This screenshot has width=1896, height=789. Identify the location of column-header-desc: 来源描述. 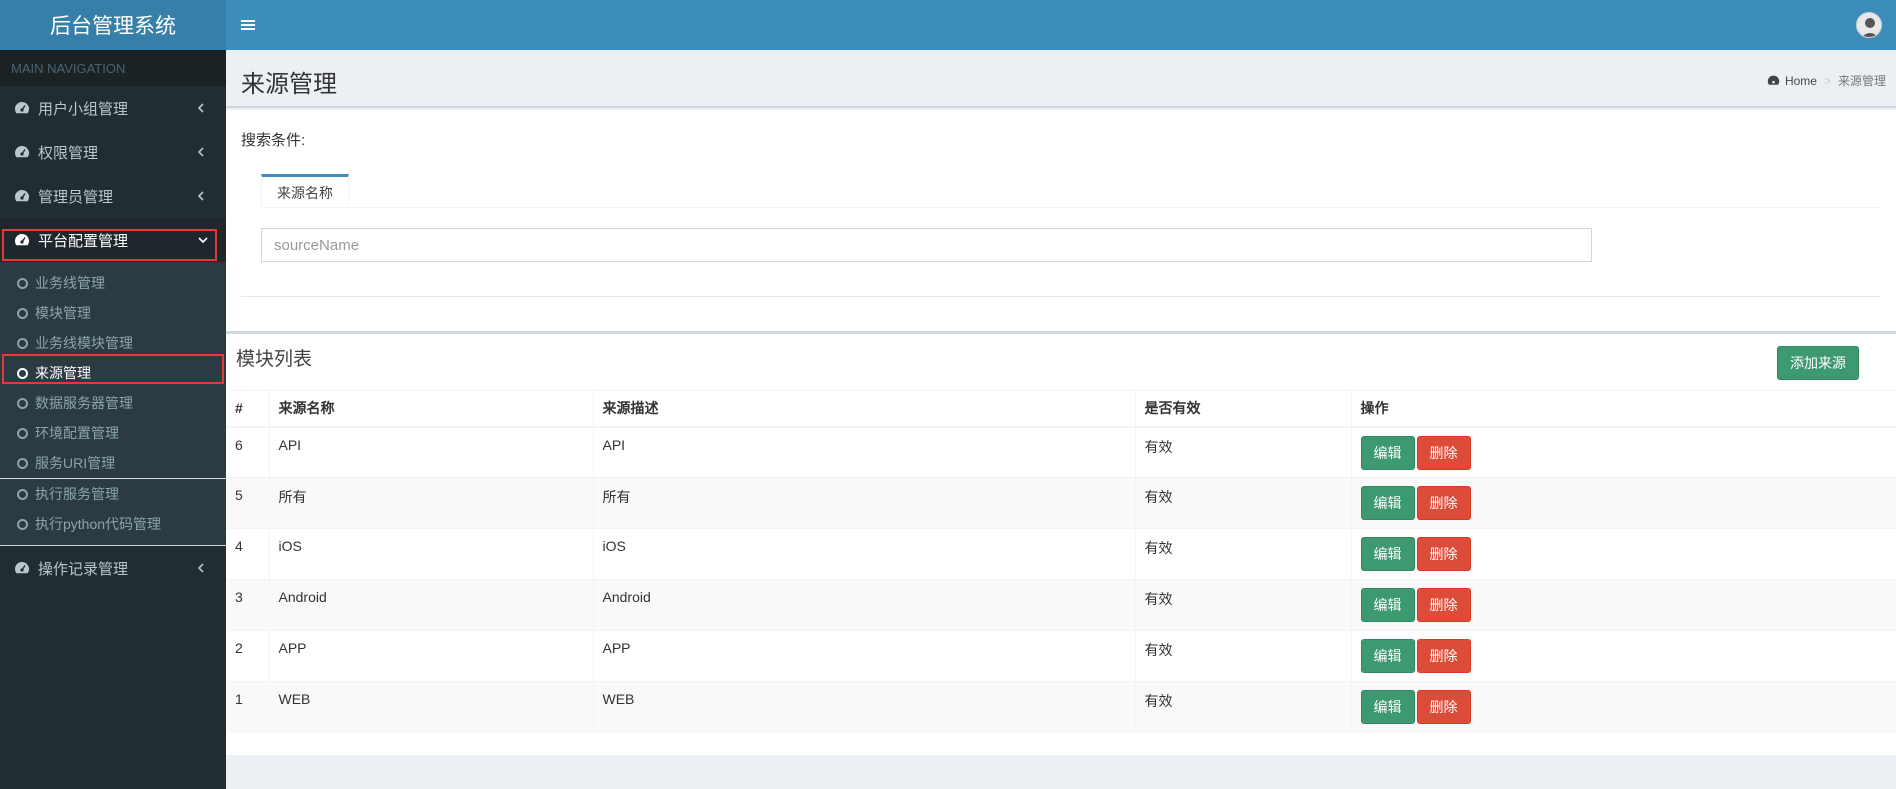
(864, 409).